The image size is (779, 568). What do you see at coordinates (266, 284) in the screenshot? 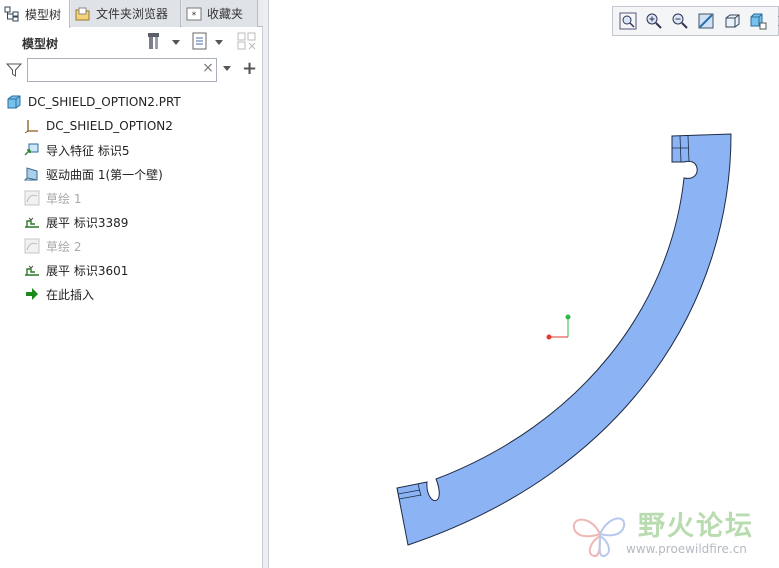
I see `panel-splitter` at bounding box center [266, 284].